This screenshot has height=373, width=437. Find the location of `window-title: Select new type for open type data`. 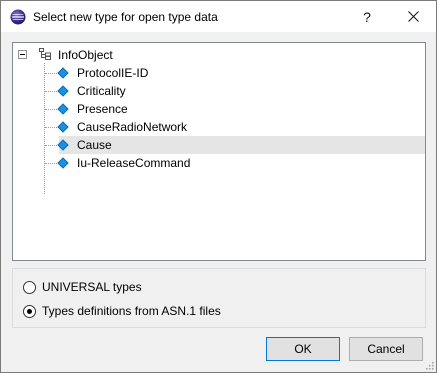

window-title: Select new type for open type data is located at coordinates (125, 17).